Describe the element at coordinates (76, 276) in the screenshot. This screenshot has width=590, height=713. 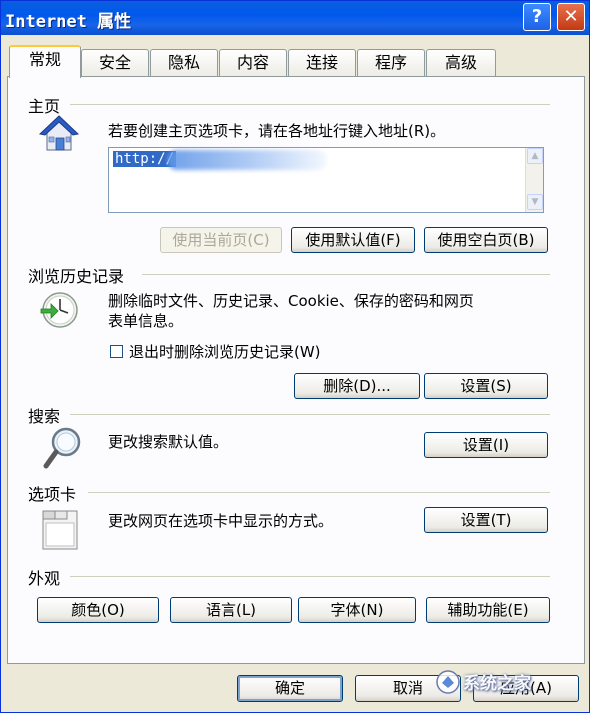
I see `history-section-title: 浏览历史记录` at that location.